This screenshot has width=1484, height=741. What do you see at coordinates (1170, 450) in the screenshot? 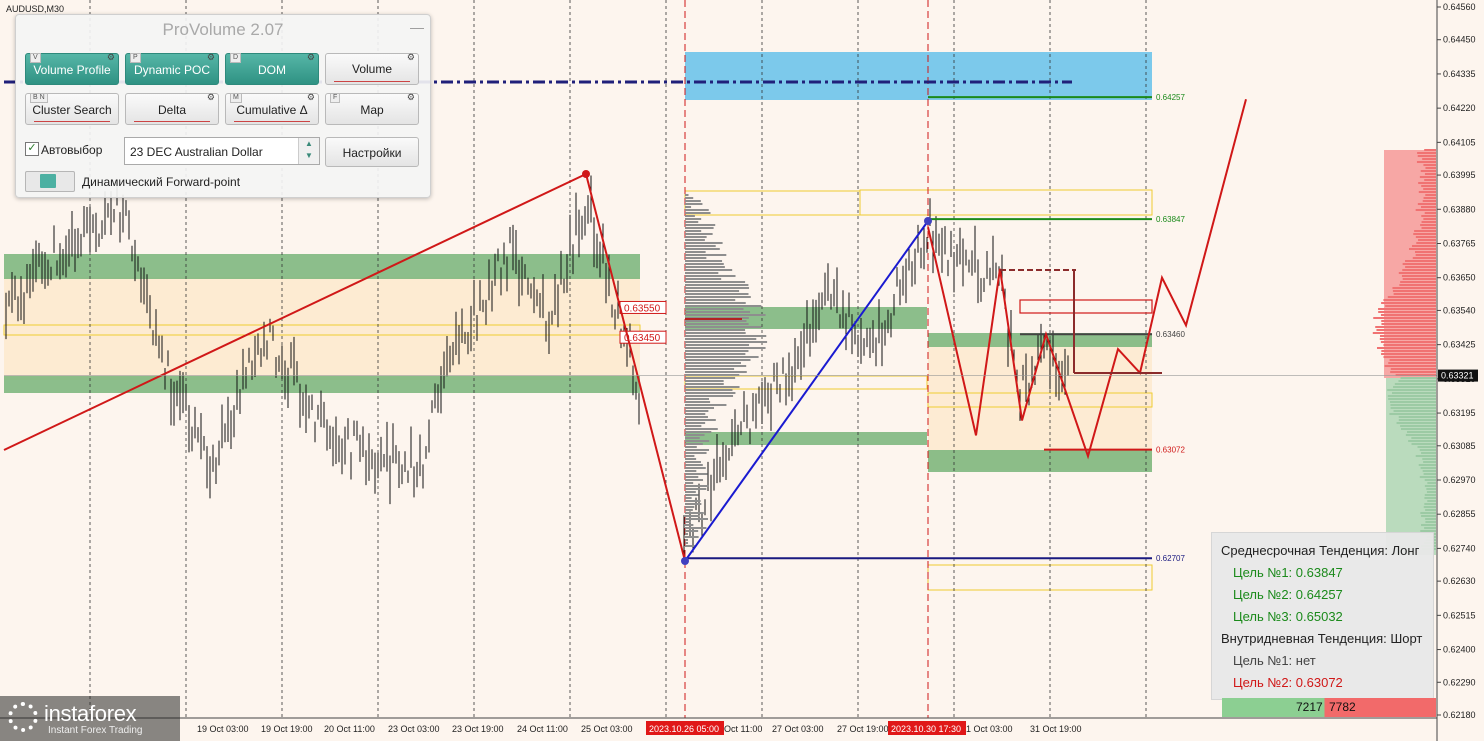
I see `level-label: 0.63072` at bounding box center [1170, 450].